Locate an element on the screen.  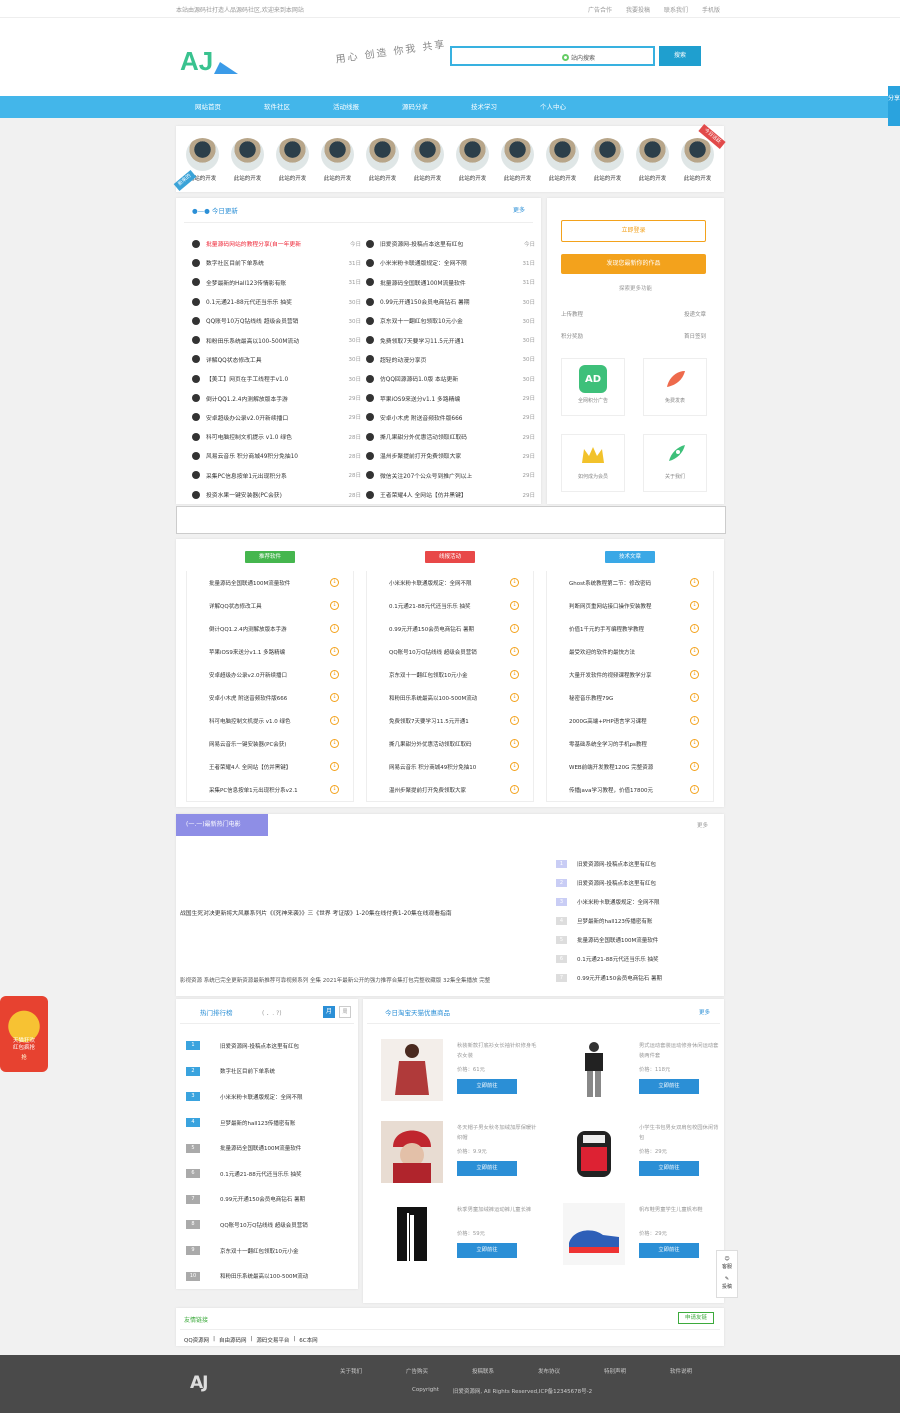
category-item: 科可电脑控制文机提示 v1.0 绿色 ↓ is located at coordinates (270, 720).